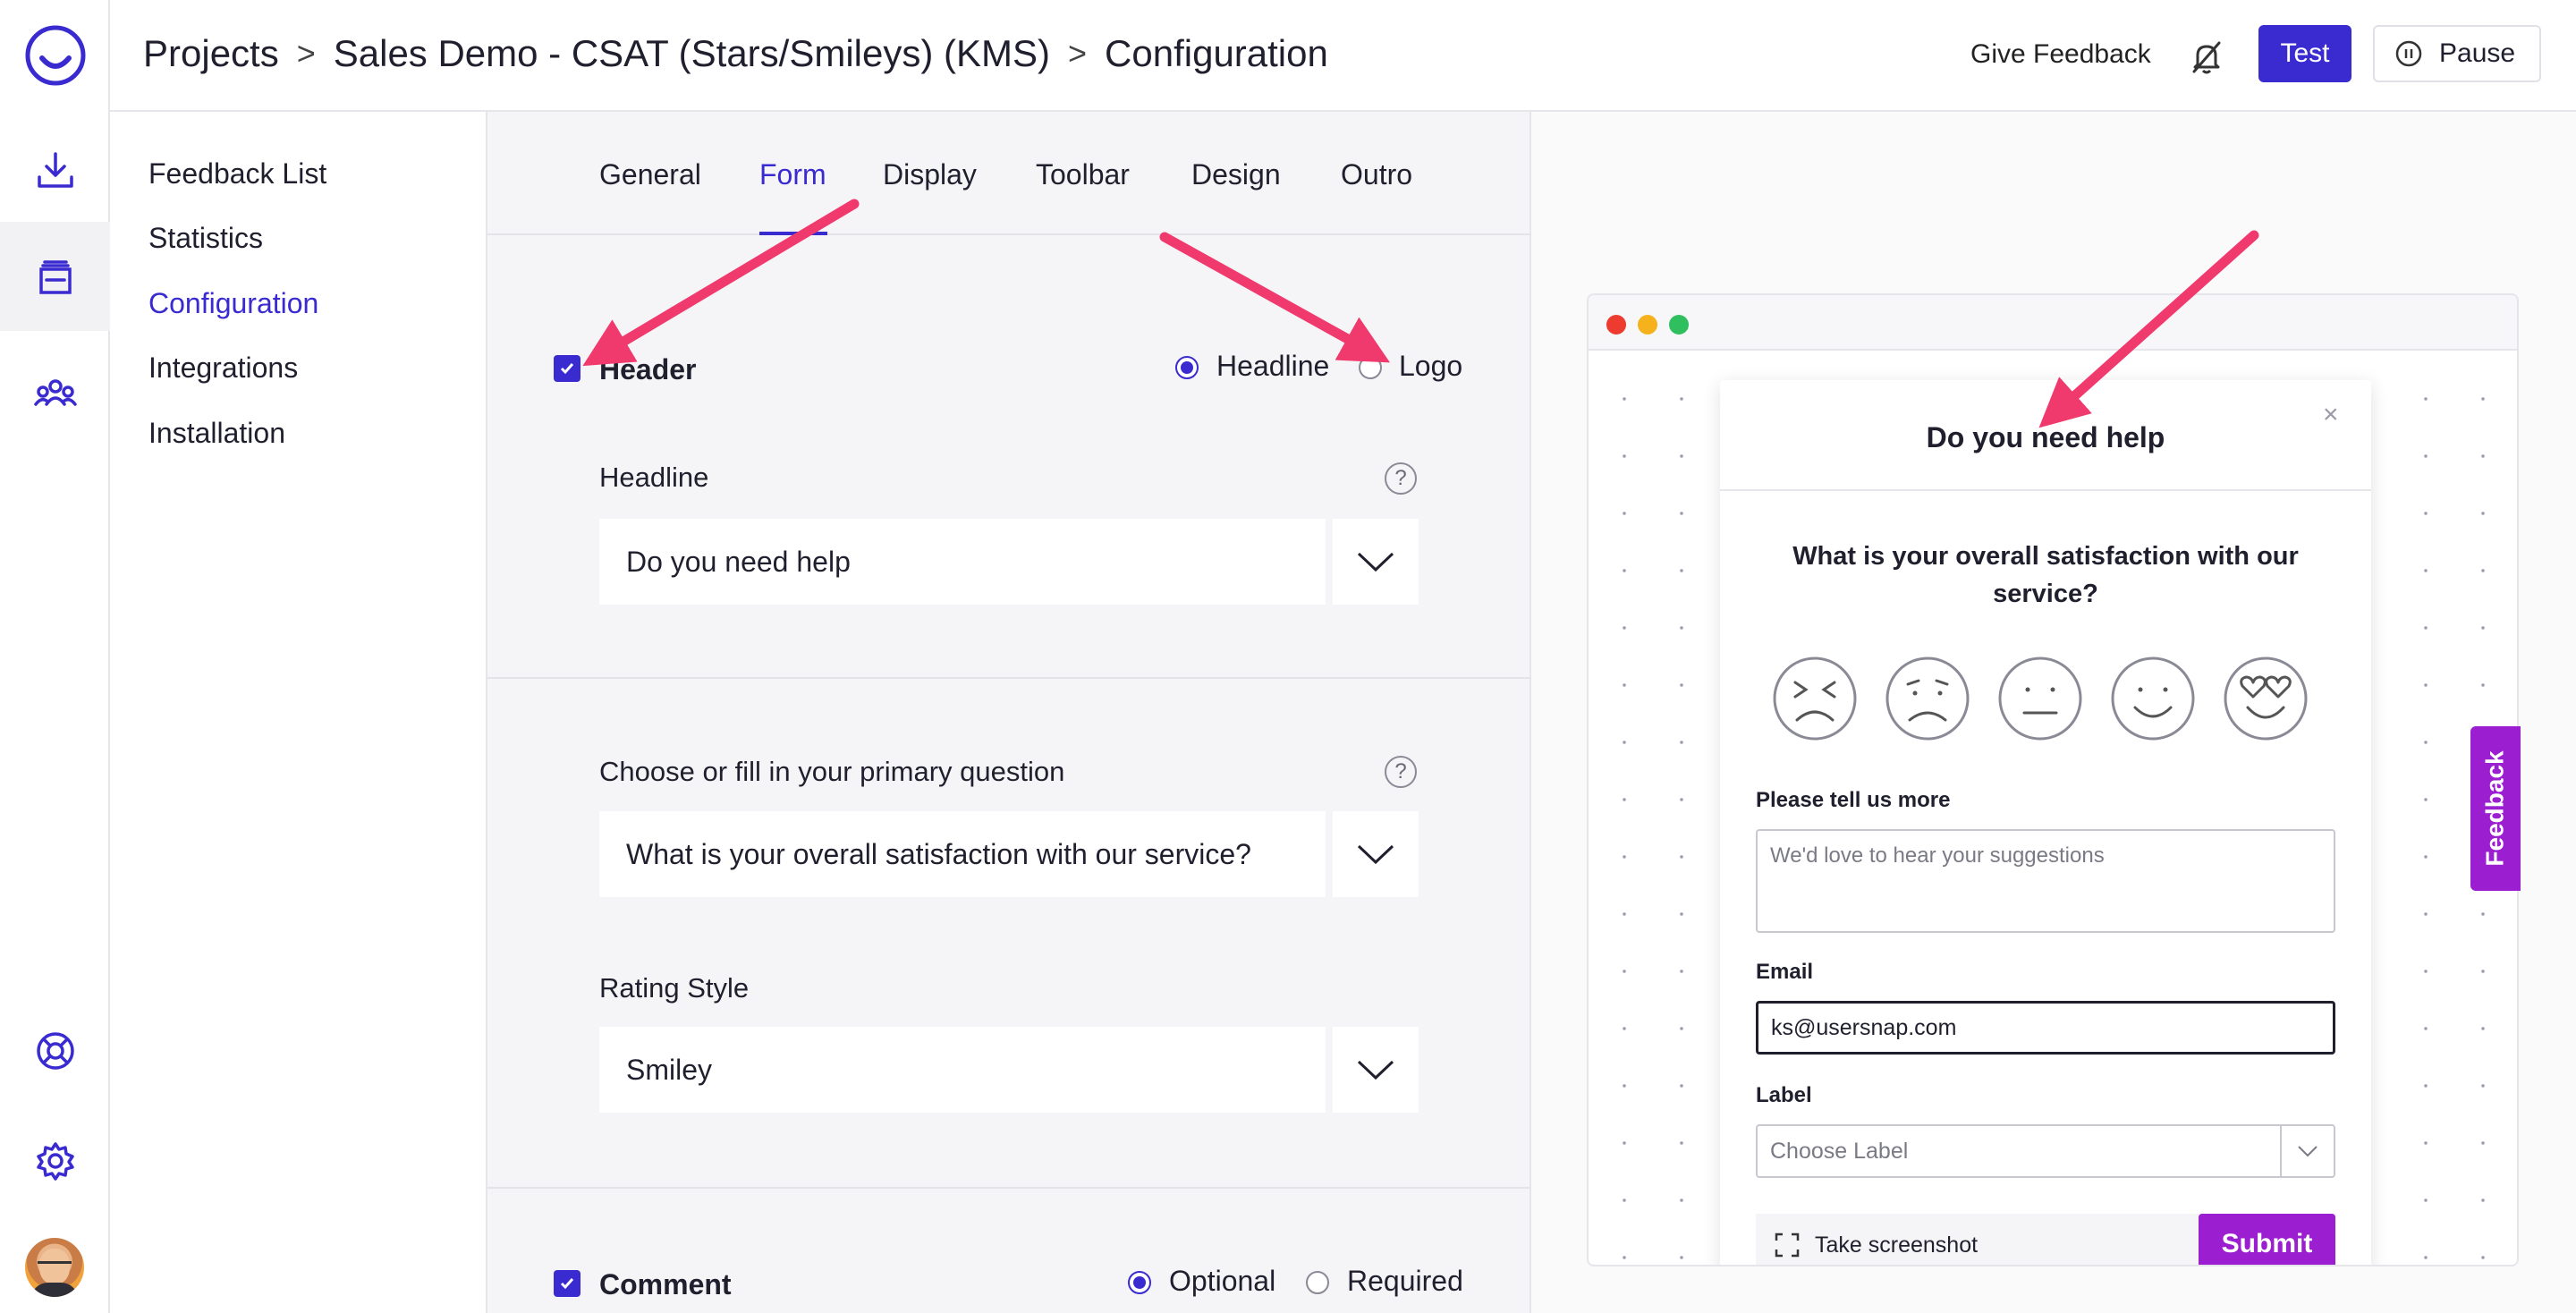 Image resolution: width=2576 pixels, height=1313 pixels. What do you see at coordinates (2020, 1151) in the screenshot?
I see `label-select-placeholder: Choose Label` at bounding box center [2020, 1151].